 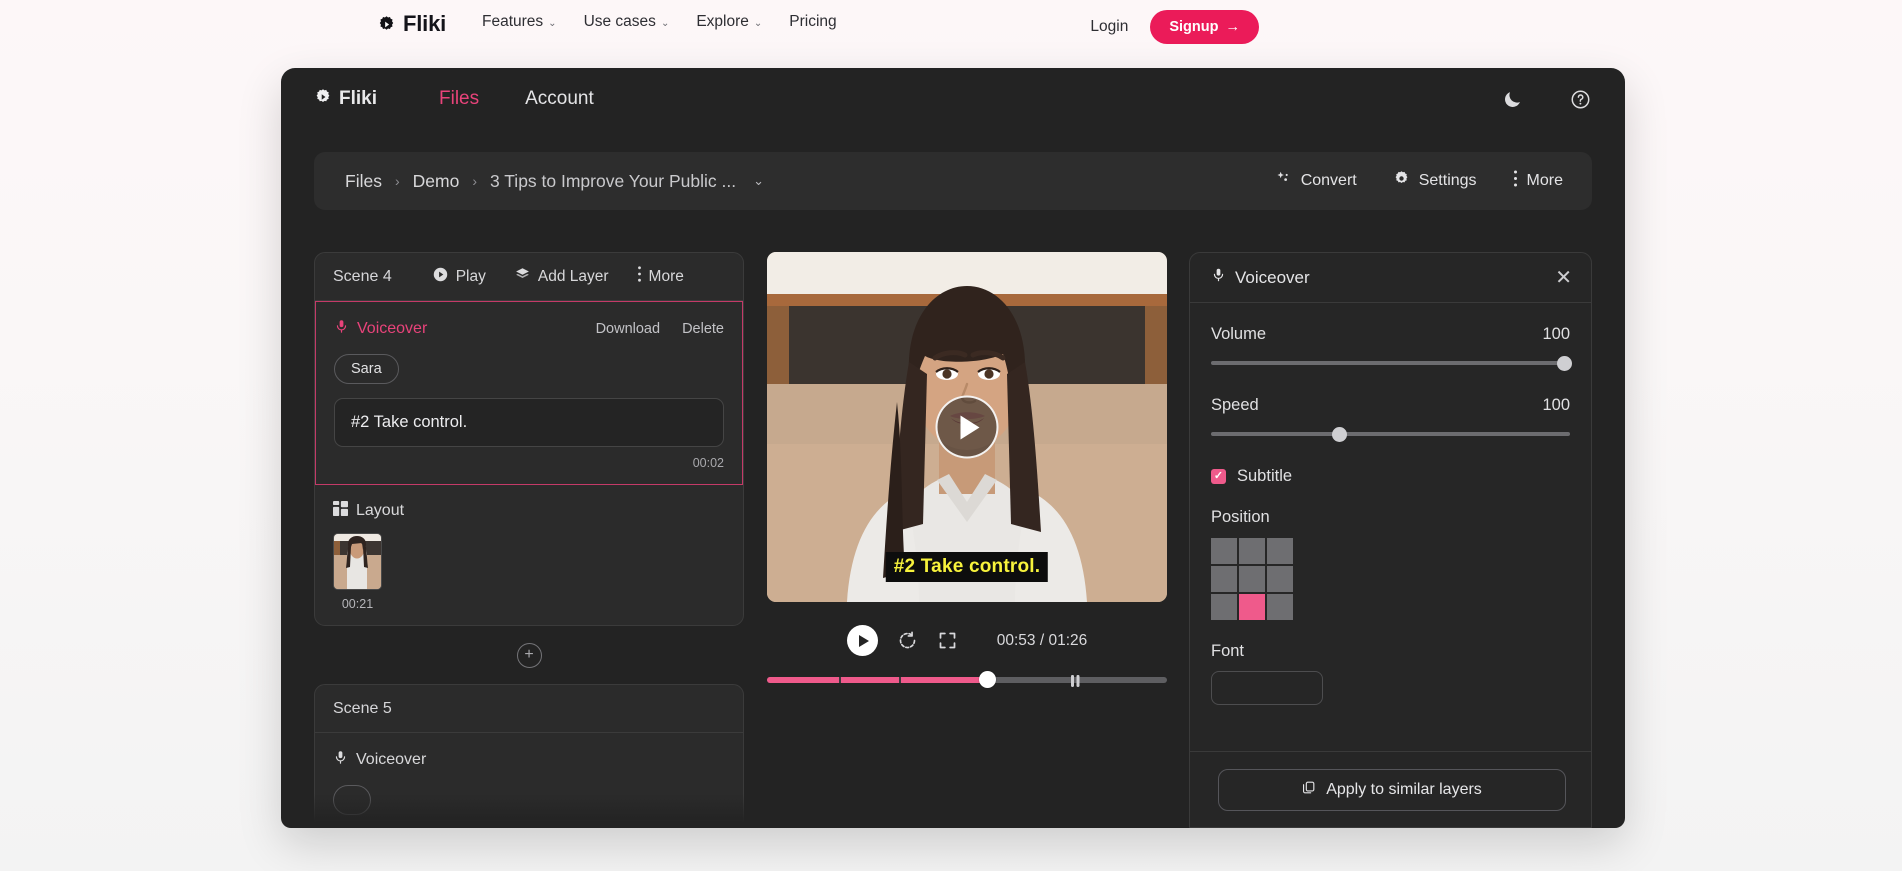 What do you see at coordinates (1240, 517) in the screenshot?
I see `position-label: Position` at bounding box center [1240, 517].